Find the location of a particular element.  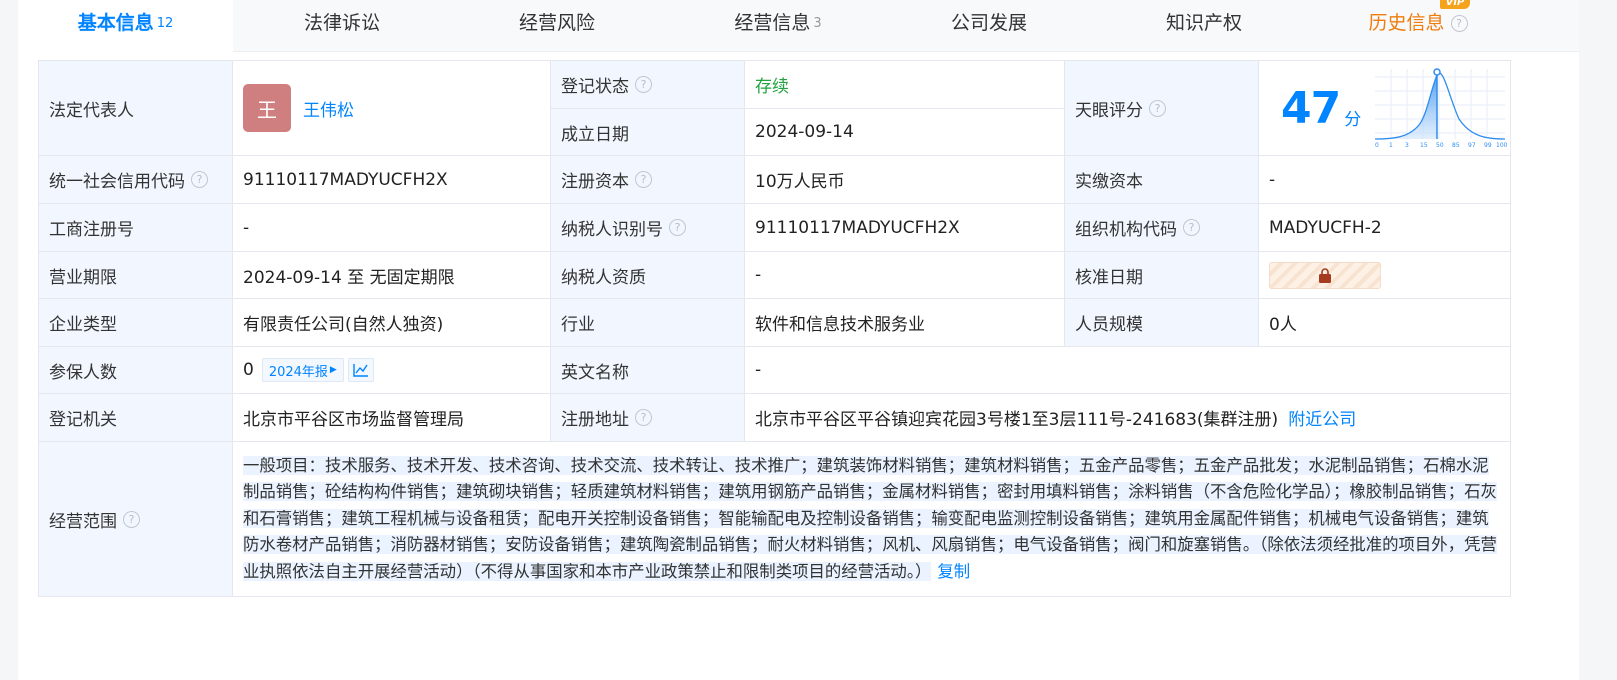

term-value-cell: 2024-09-14 至 无固定期限 is located at coordinates (392, 275).